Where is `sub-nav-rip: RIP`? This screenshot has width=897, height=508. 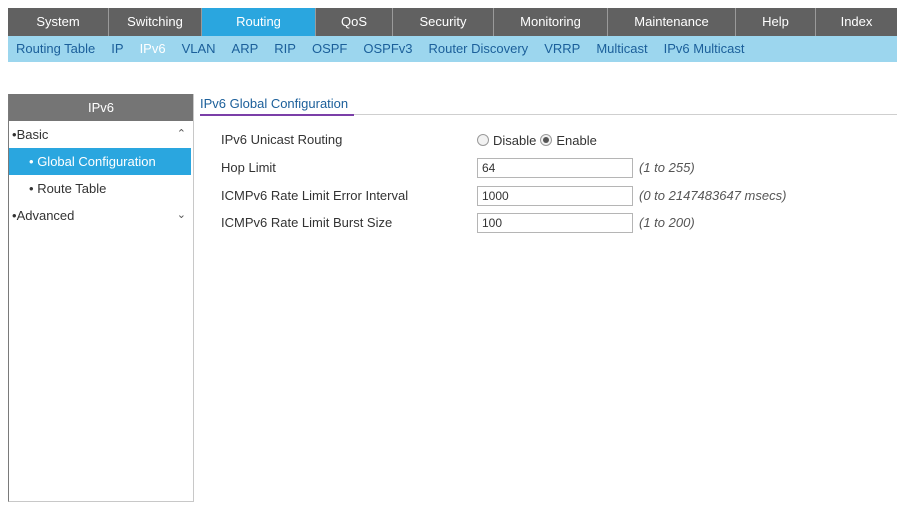
sub-nav-rip: RIP is located at coordinates (285, 49).